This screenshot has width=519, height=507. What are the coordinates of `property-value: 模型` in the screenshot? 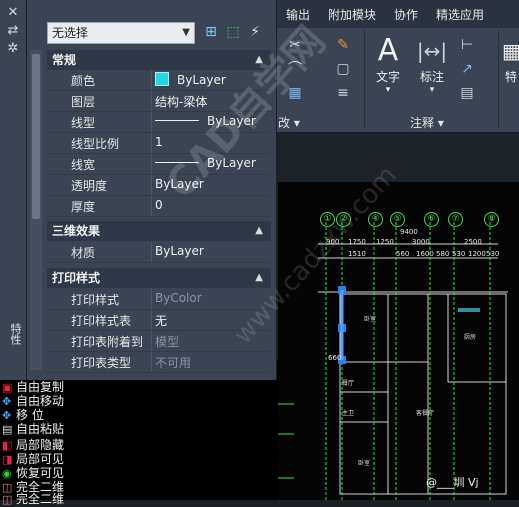 It's located at (167, 342).